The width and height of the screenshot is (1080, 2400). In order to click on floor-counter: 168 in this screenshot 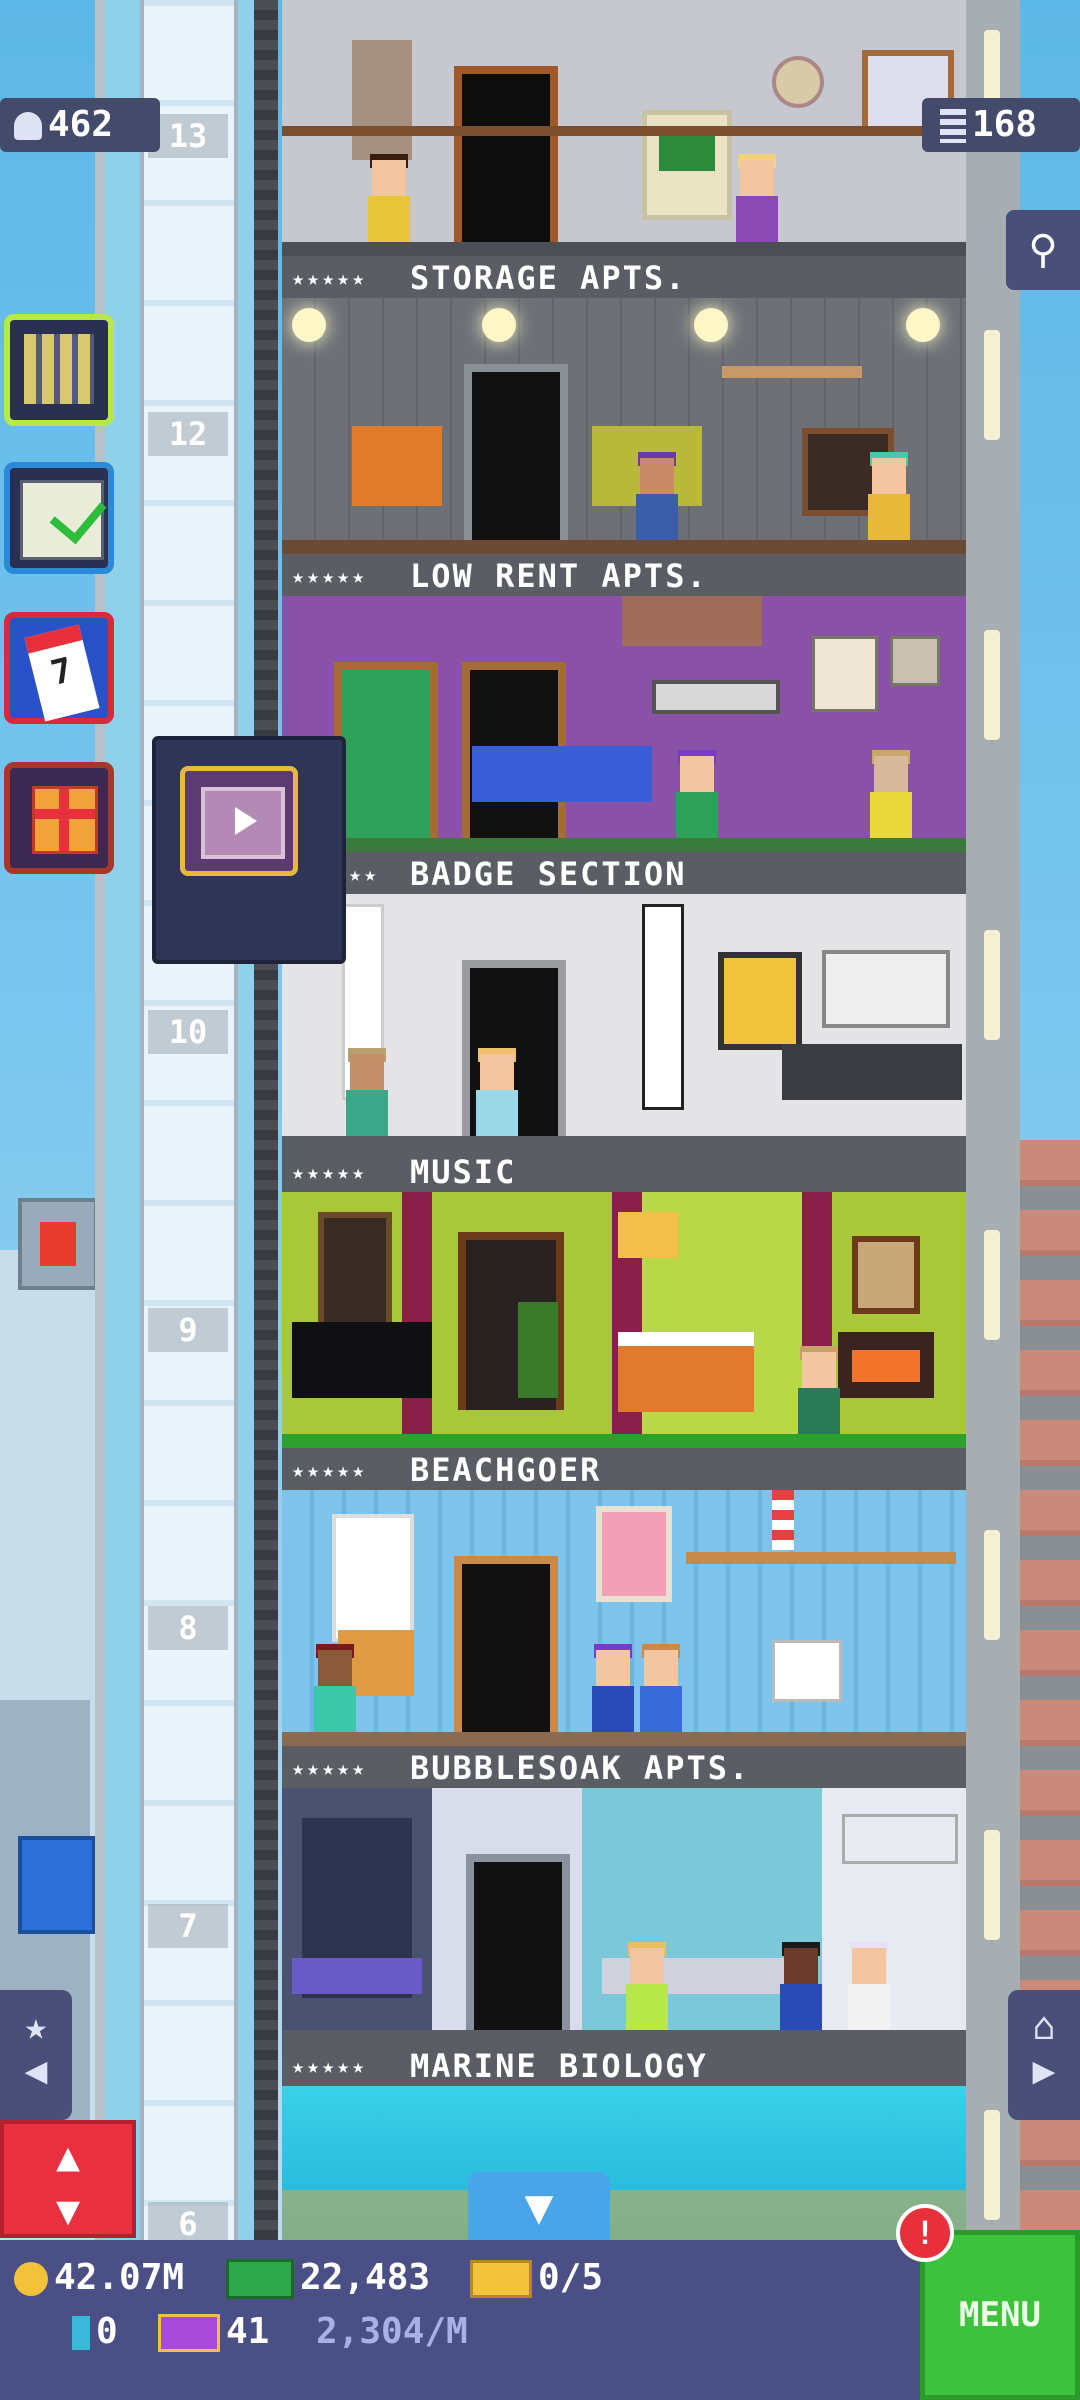, I will do `click(1001, 125)`.